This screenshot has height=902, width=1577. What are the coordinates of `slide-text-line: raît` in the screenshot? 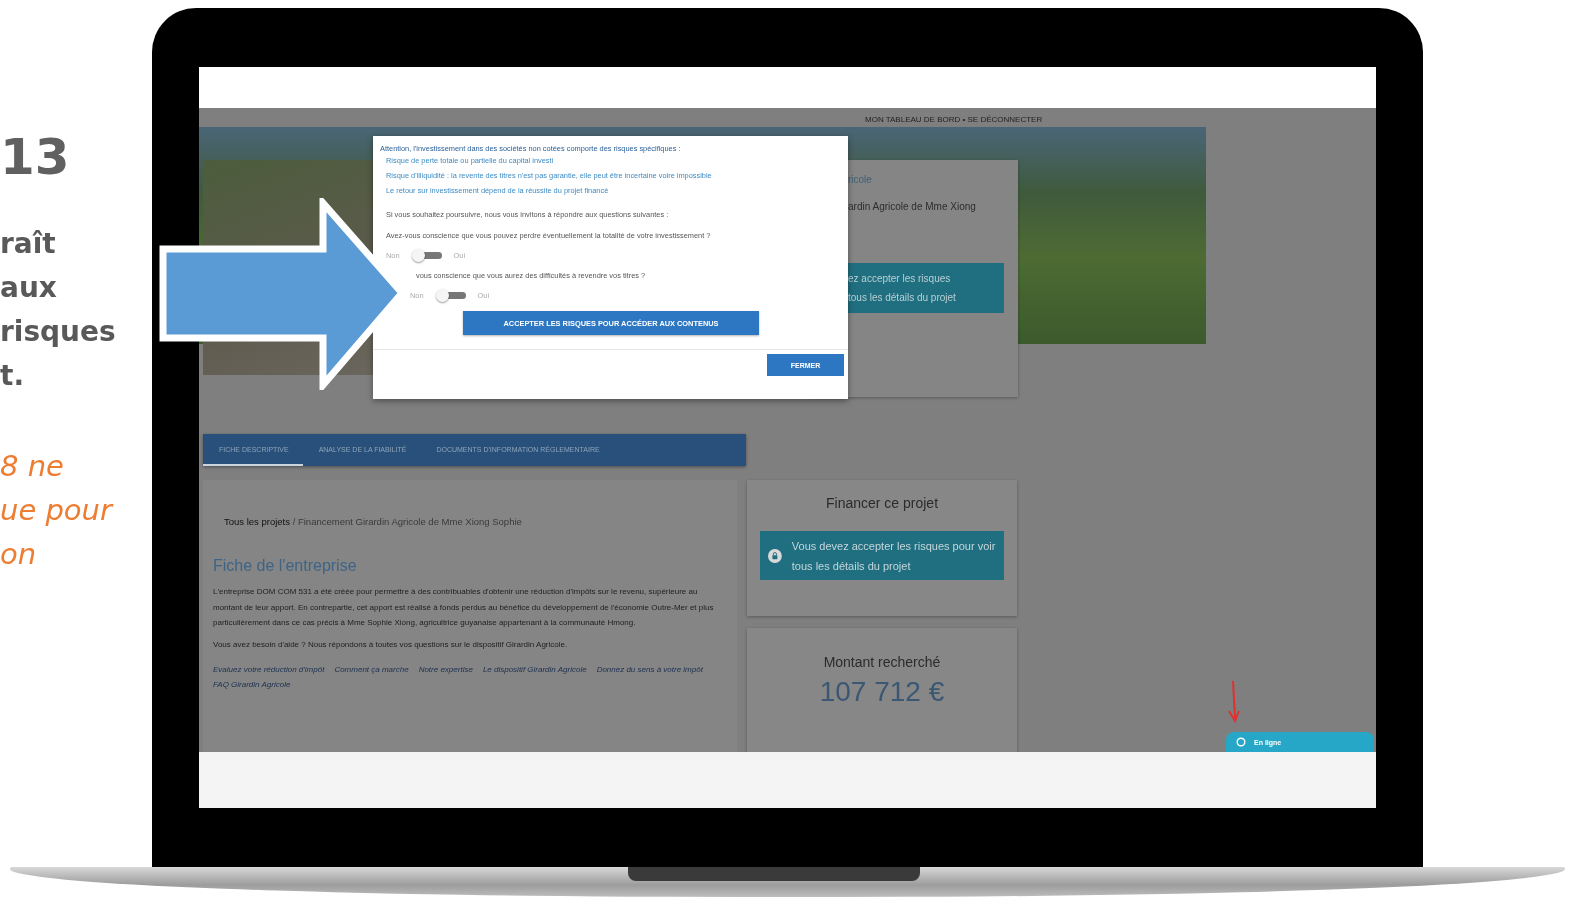 It's located at (28, 244).